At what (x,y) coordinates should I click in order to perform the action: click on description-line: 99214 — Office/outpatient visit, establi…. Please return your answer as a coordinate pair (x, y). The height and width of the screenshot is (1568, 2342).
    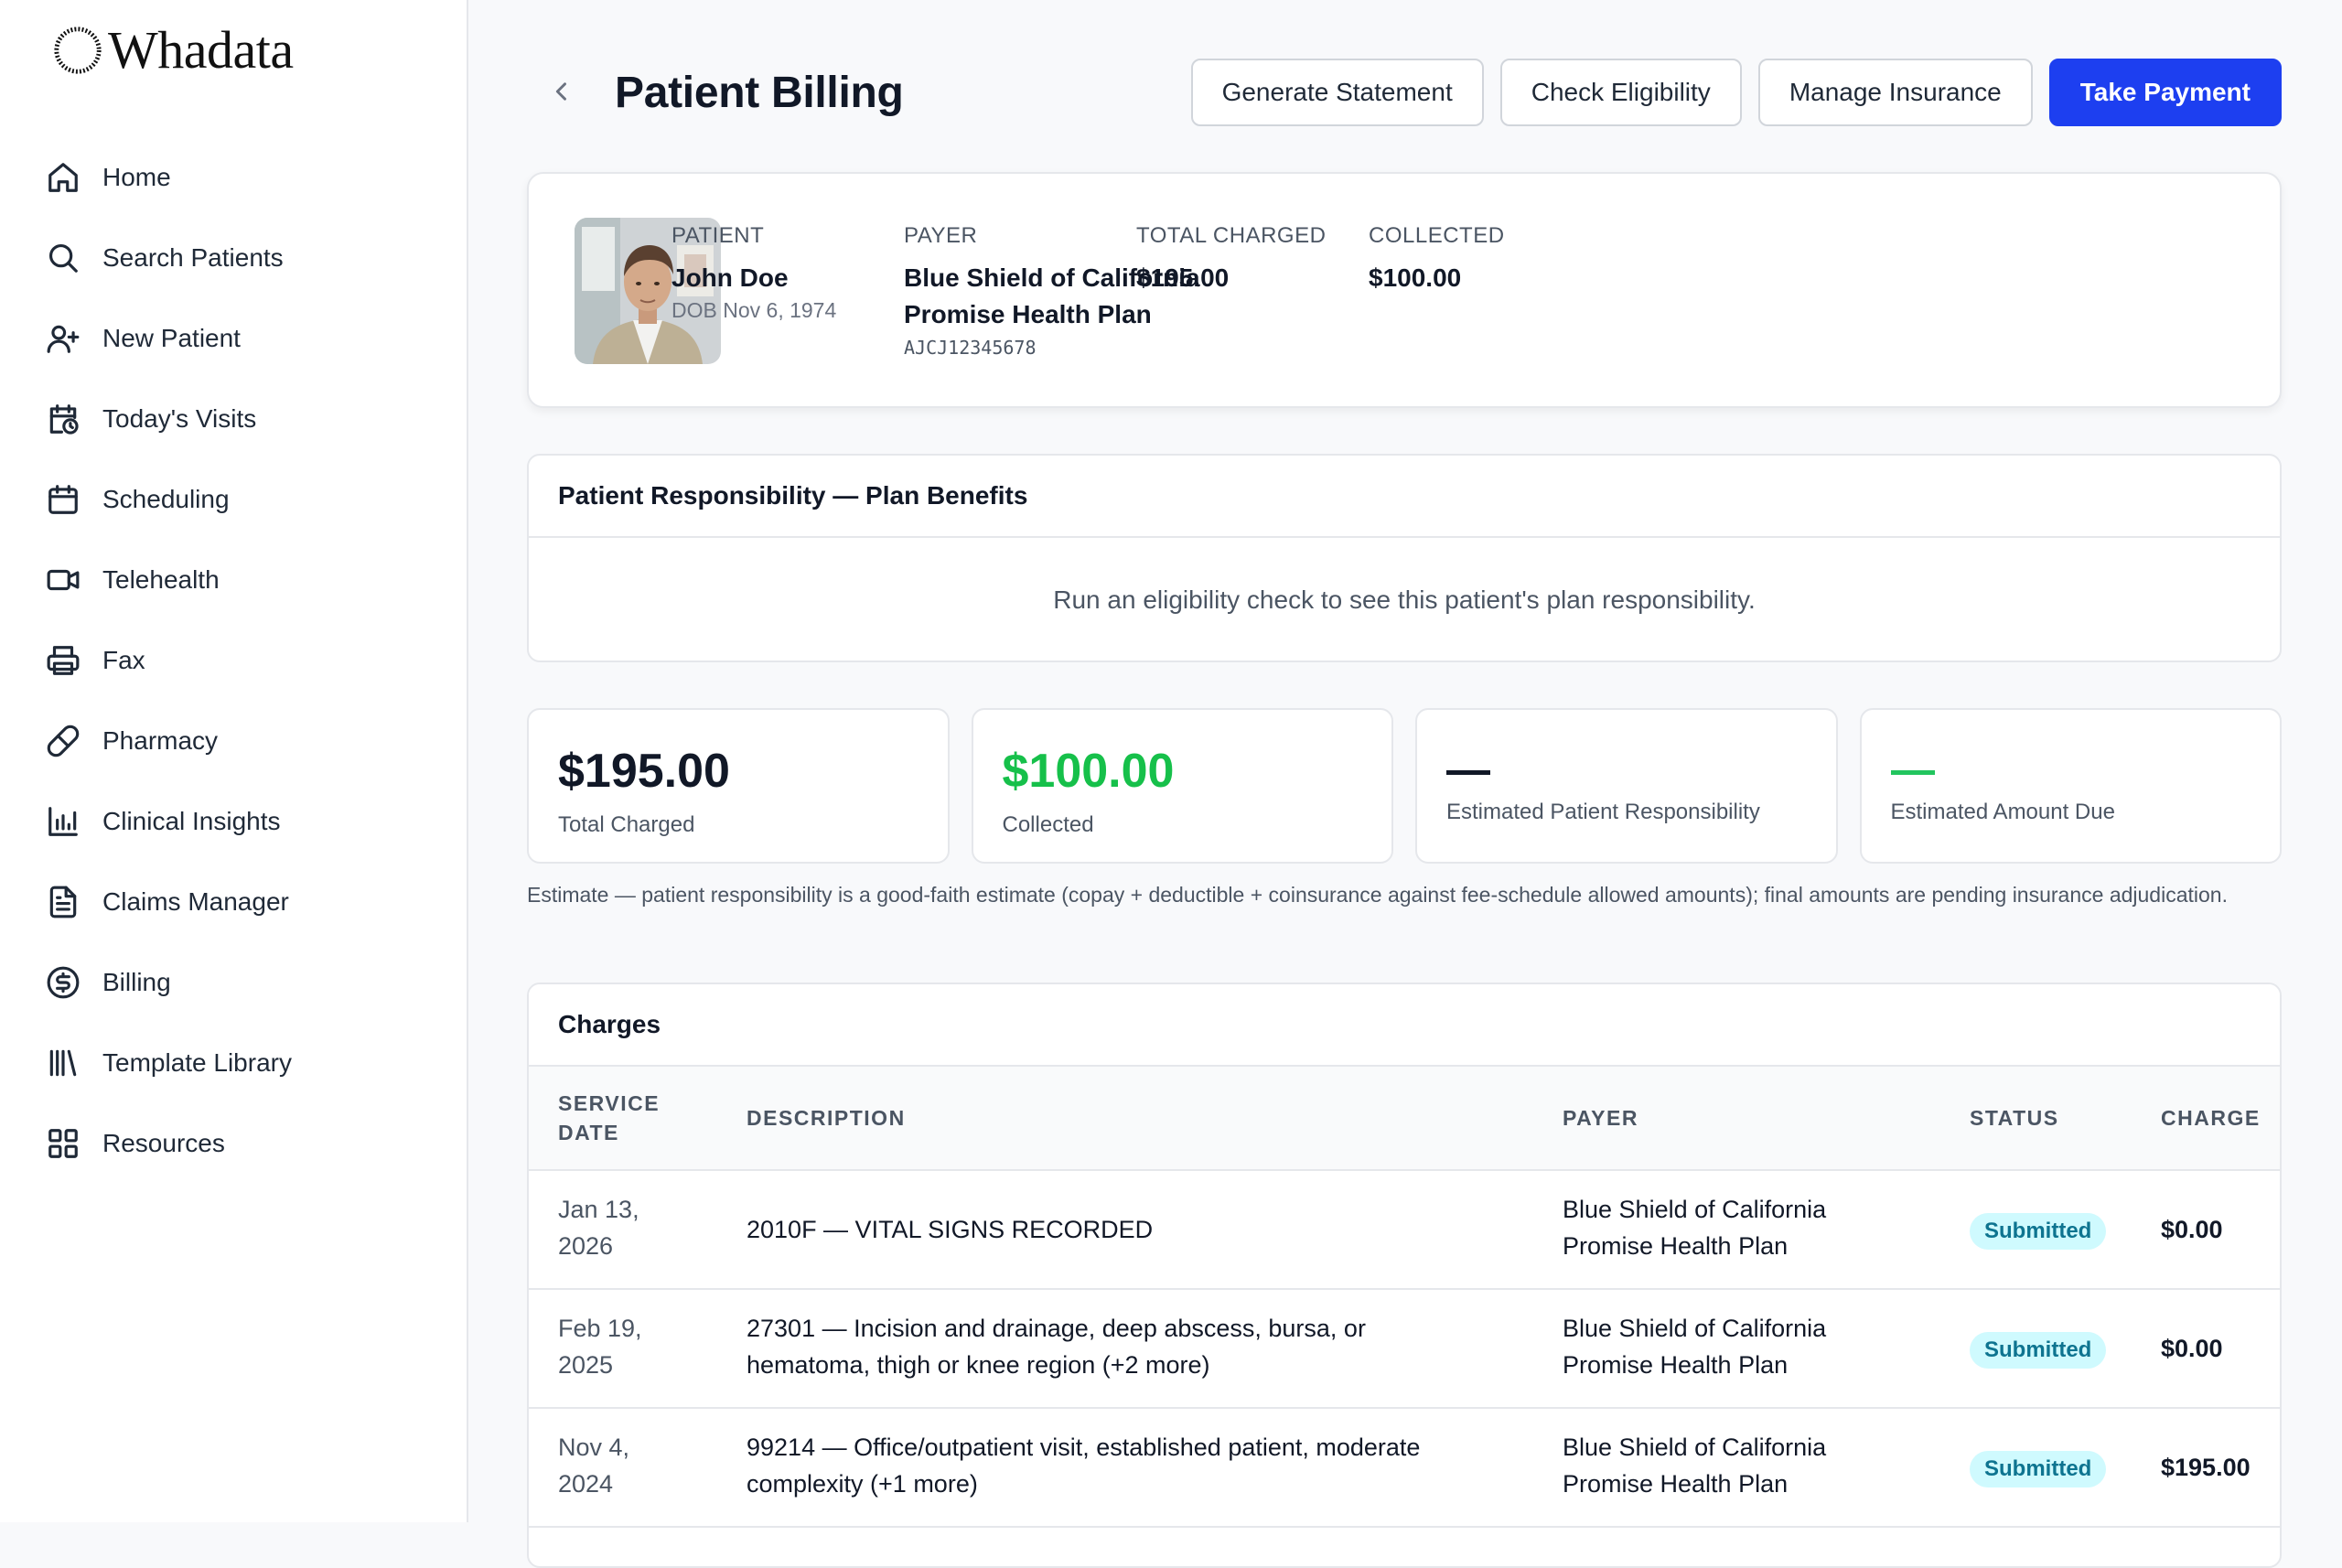
    Looking at the image, I should click on (1084, 1447).